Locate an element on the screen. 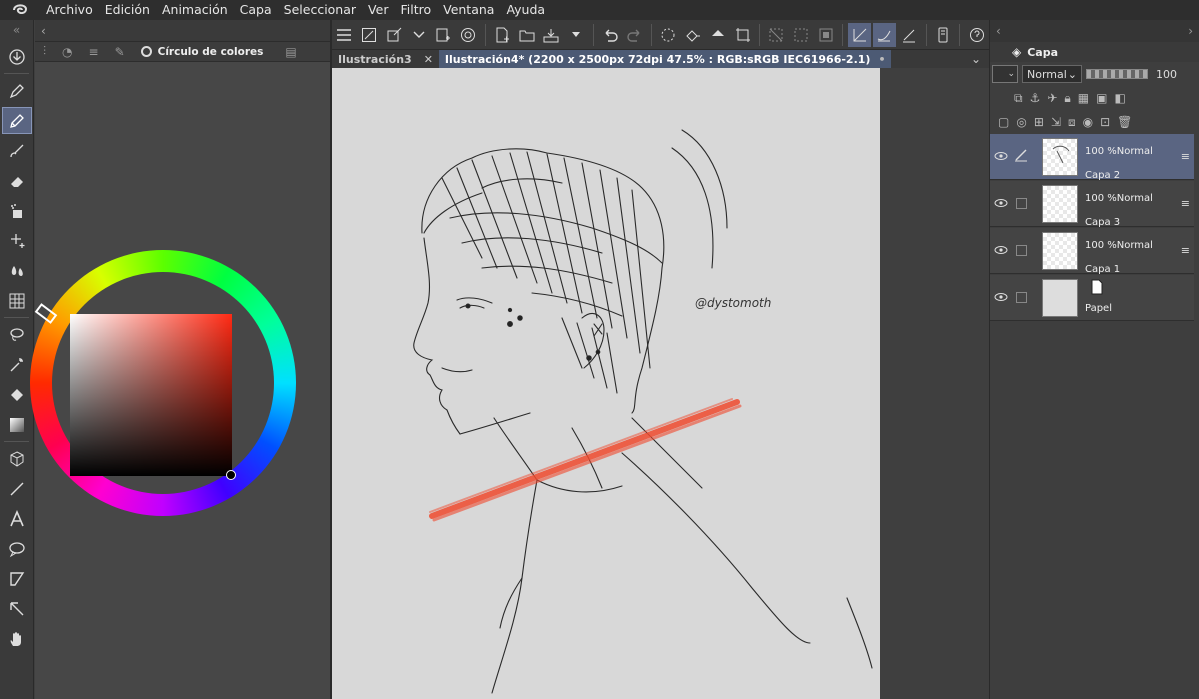  lock-alpha-icon: ▦ is located at coordinates (1083, 98).